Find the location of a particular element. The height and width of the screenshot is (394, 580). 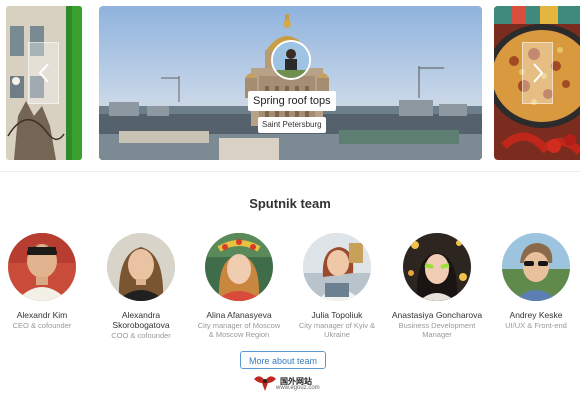

member-name: Julia Topoliuk is located at coordinates (337, 315).